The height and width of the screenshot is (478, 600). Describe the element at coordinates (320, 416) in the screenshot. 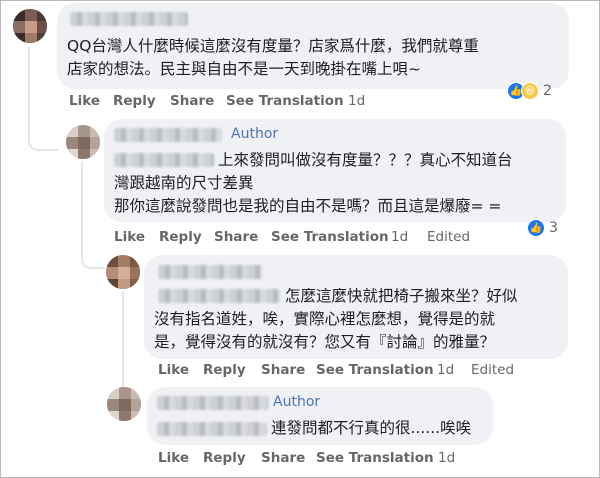

I see `comment-bubble: Author 連發問都不行真的很......唉唉` at that location.